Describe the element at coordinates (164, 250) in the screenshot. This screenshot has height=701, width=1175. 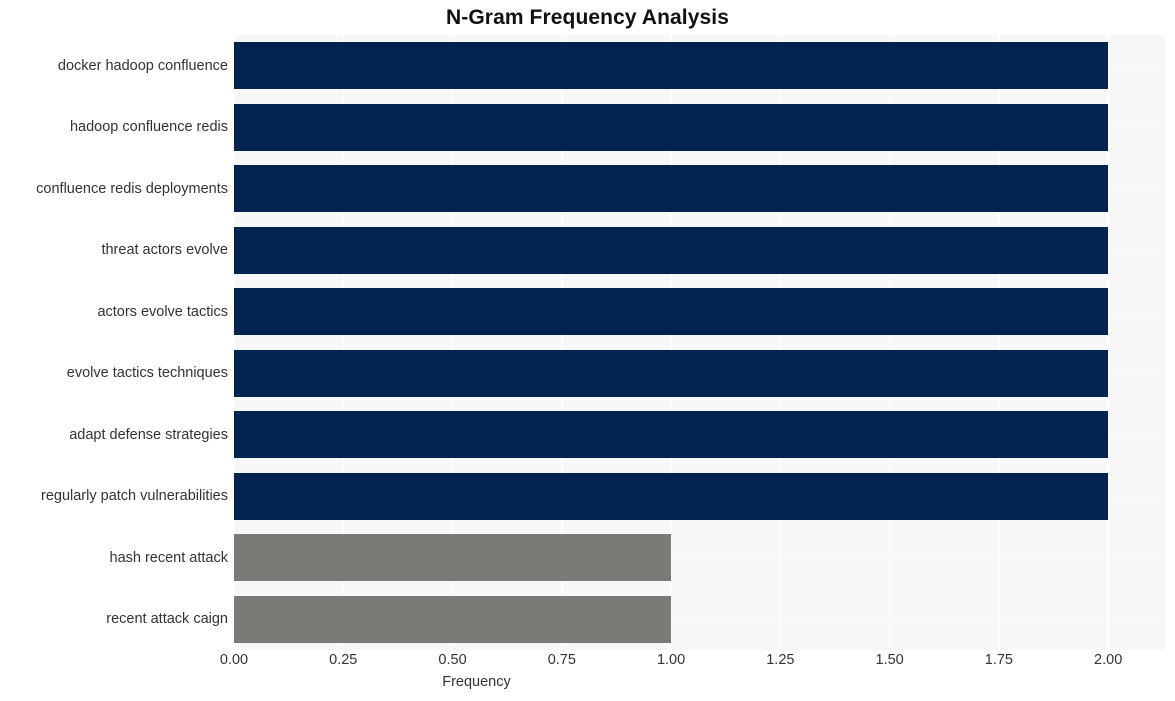
I see `y-axis-tick-label: threat actors evolve` at that location.